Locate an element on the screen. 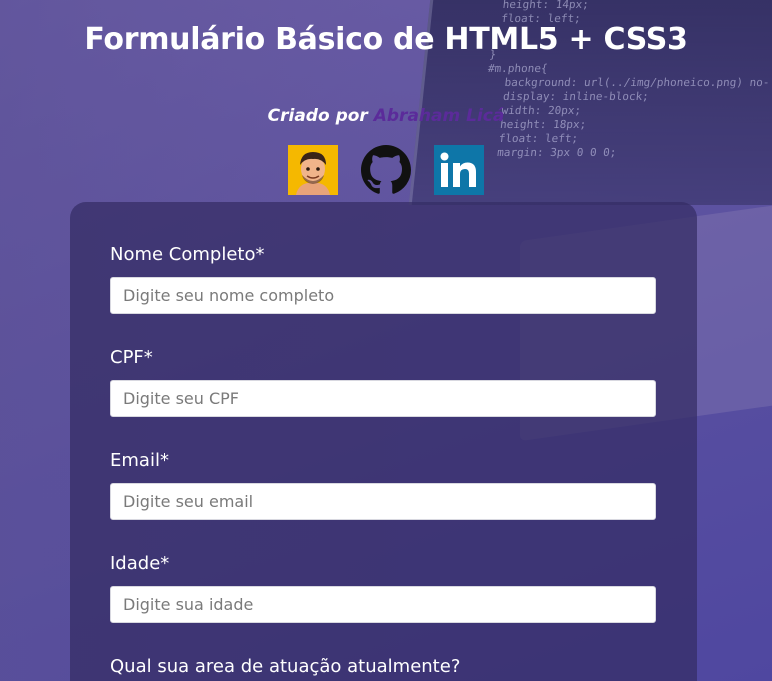  github-link is located at coordinates (386, 170).